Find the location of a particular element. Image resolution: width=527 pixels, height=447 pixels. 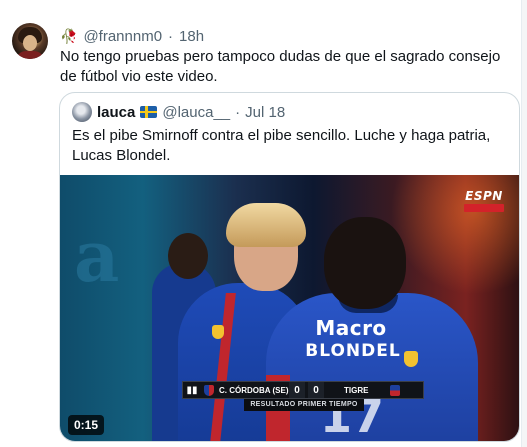

background-player-head is located at coordinates (188, 256).